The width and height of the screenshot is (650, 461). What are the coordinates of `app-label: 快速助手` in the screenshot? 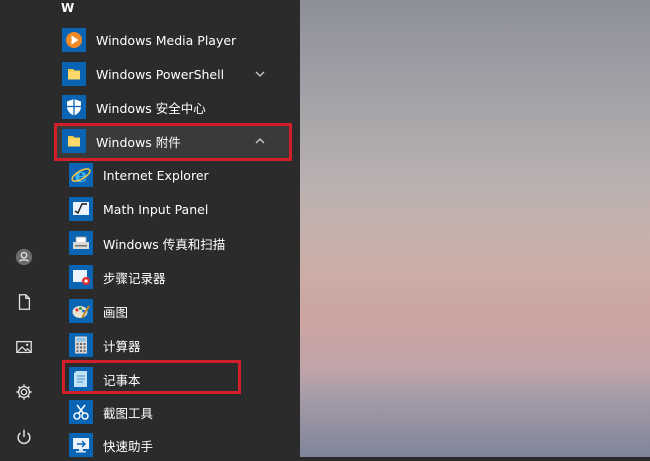 It's located at (128, 446).